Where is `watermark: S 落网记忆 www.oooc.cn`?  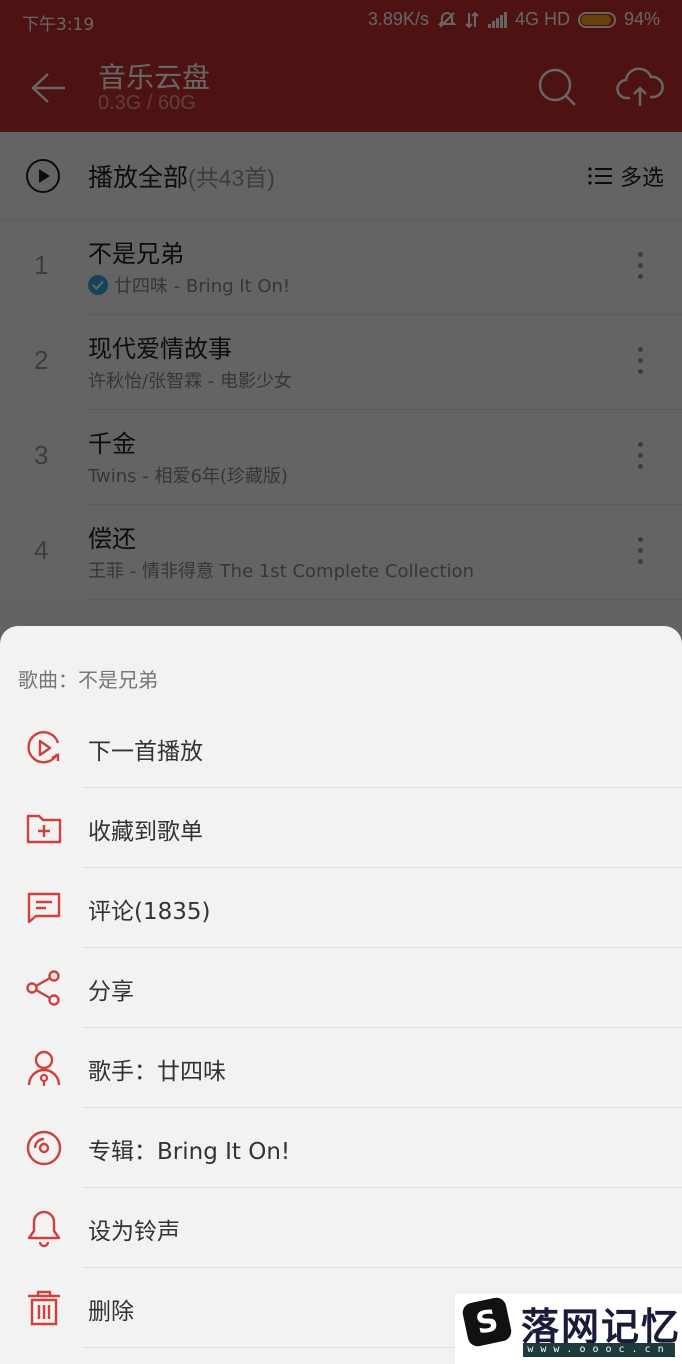 watermark: S 落网记忆 www.oooc.cn is located at coordinates (568, 1329).